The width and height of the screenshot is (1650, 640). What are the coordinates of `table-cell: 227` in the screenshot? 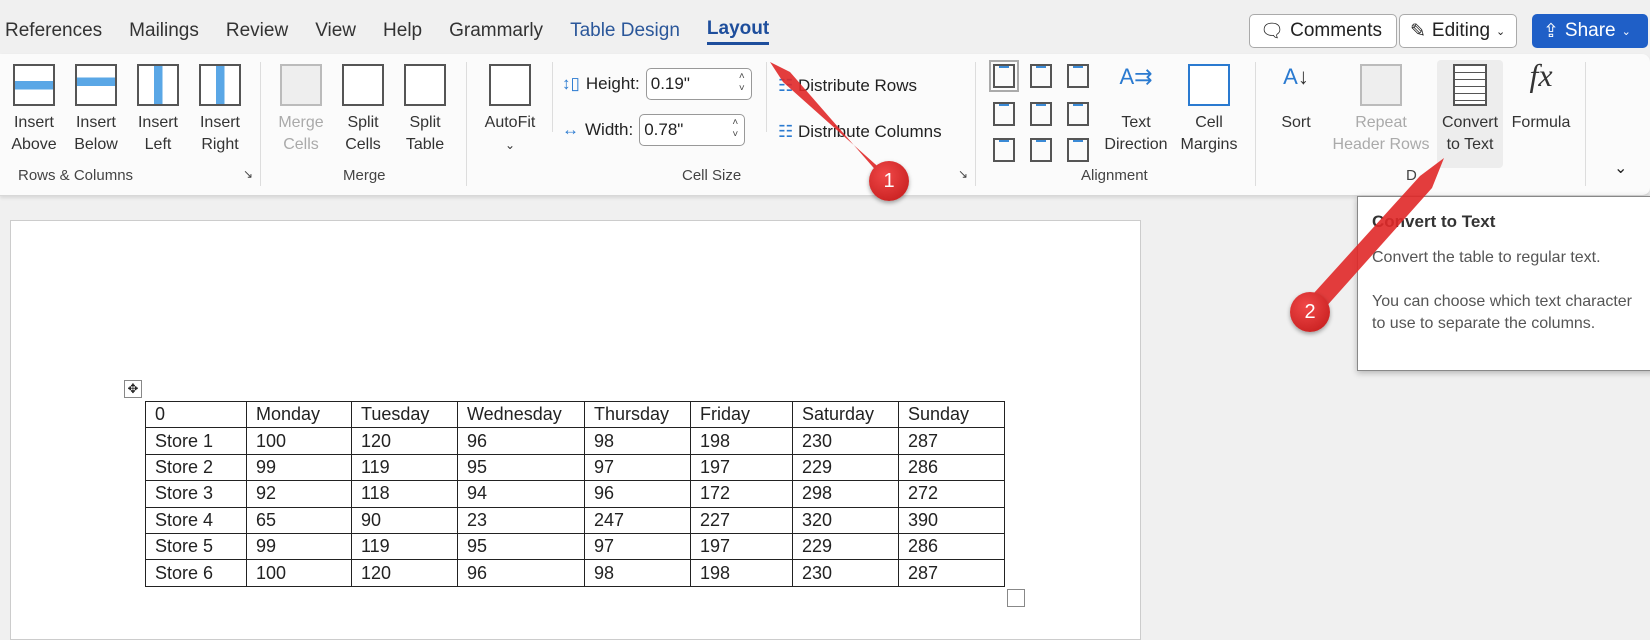 It's located at (741, 520).